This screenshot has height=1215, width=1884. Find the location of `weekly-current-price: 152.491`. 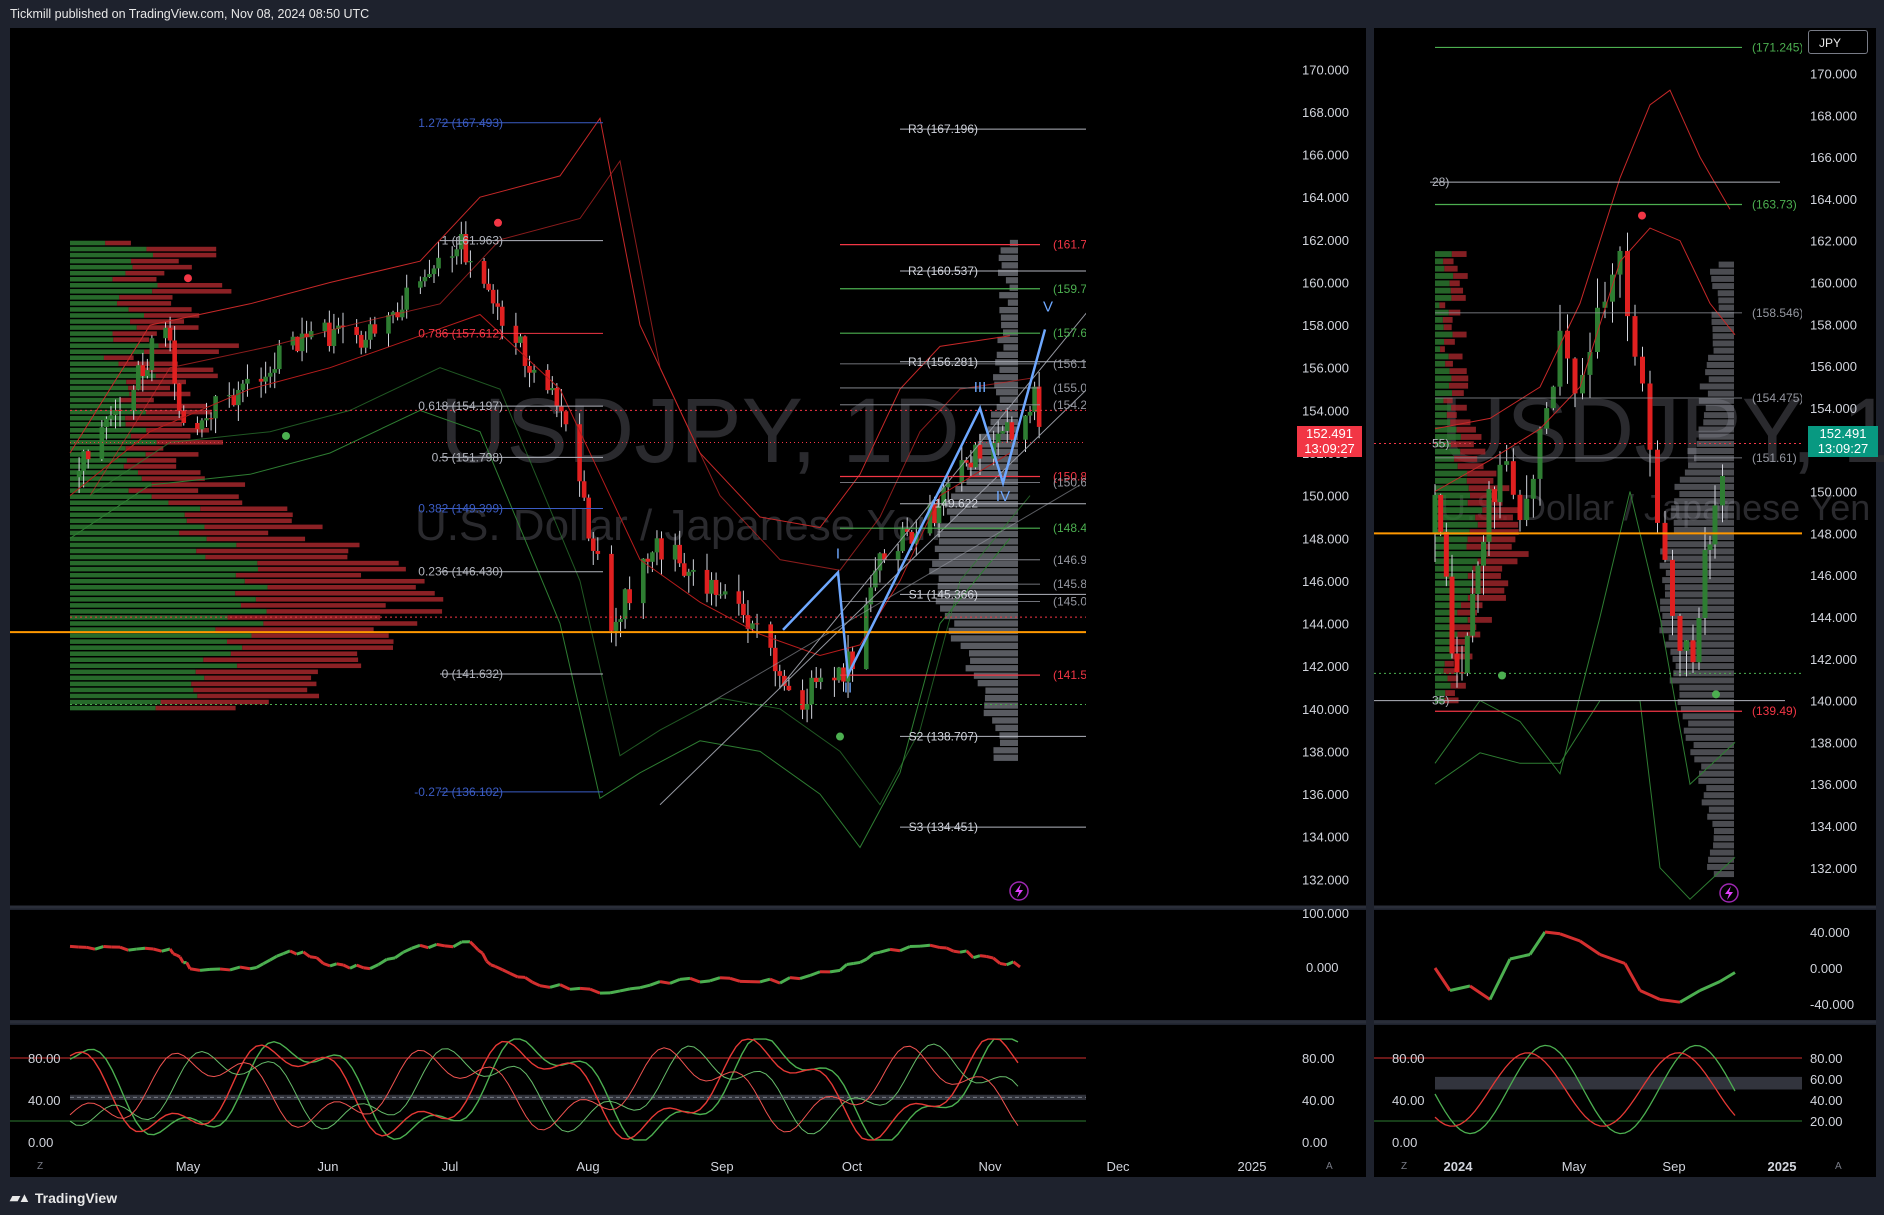

weekly-current-price: 152.491 is located at coordinates (1843, 433).